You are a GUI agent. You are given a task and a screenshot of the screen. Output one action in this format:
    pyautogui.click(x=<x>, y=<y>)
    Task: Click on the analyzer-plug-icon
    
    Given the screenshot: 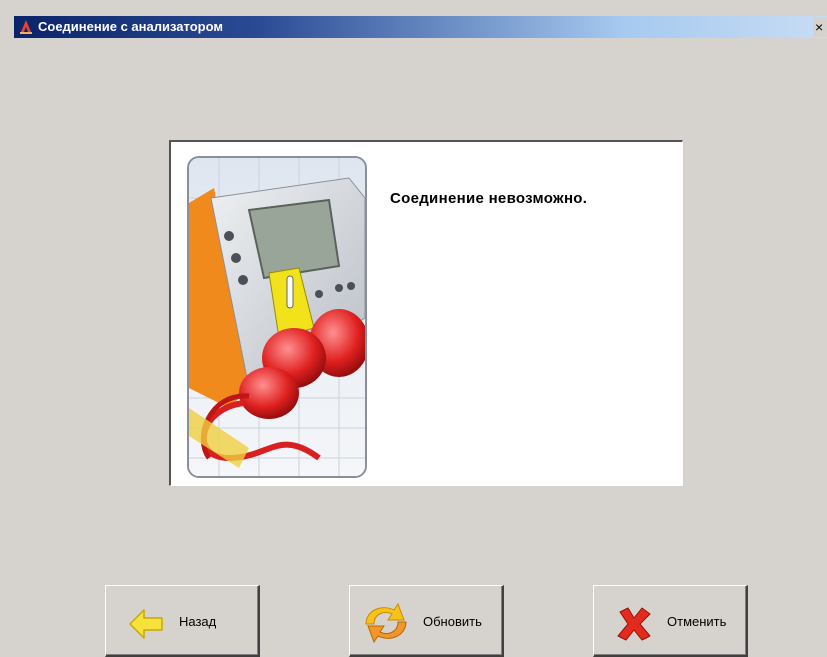 What is the action you would take?
    pyautogui.click(x=277, y=317)
    